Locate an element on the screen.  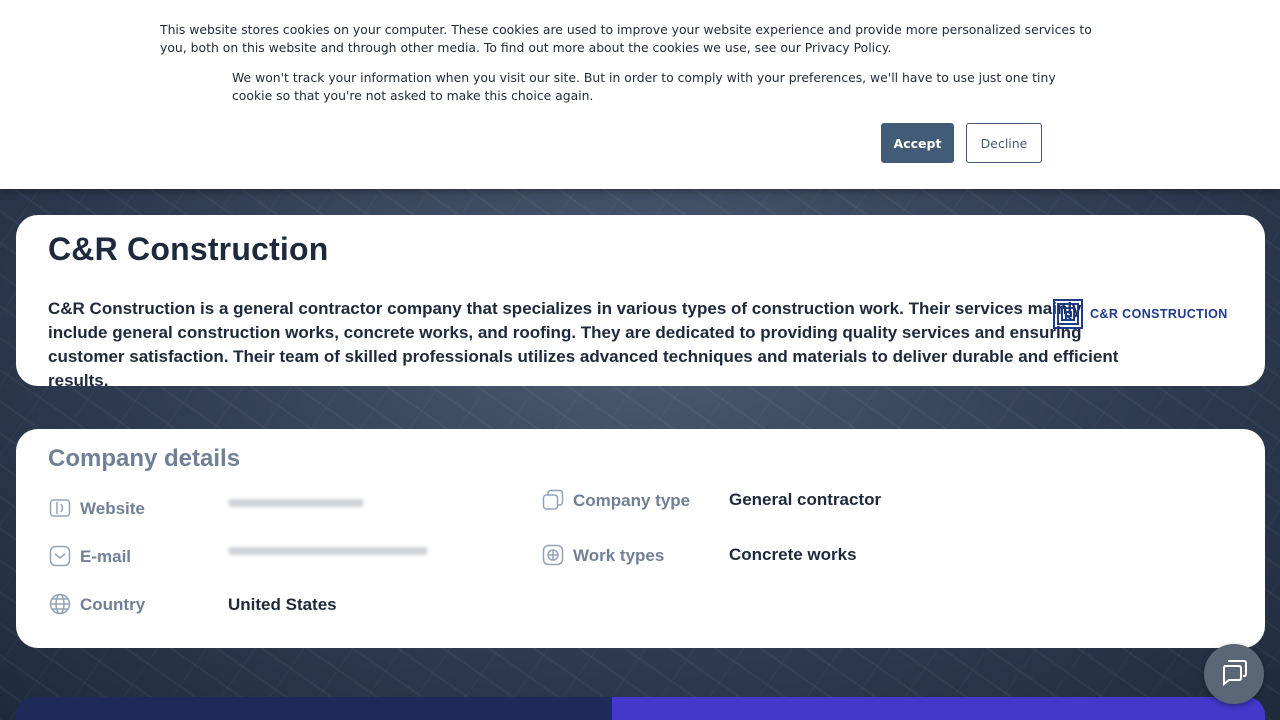
company-logo: C&R CONSTRUCTION is located at coordinates (1141, 314).